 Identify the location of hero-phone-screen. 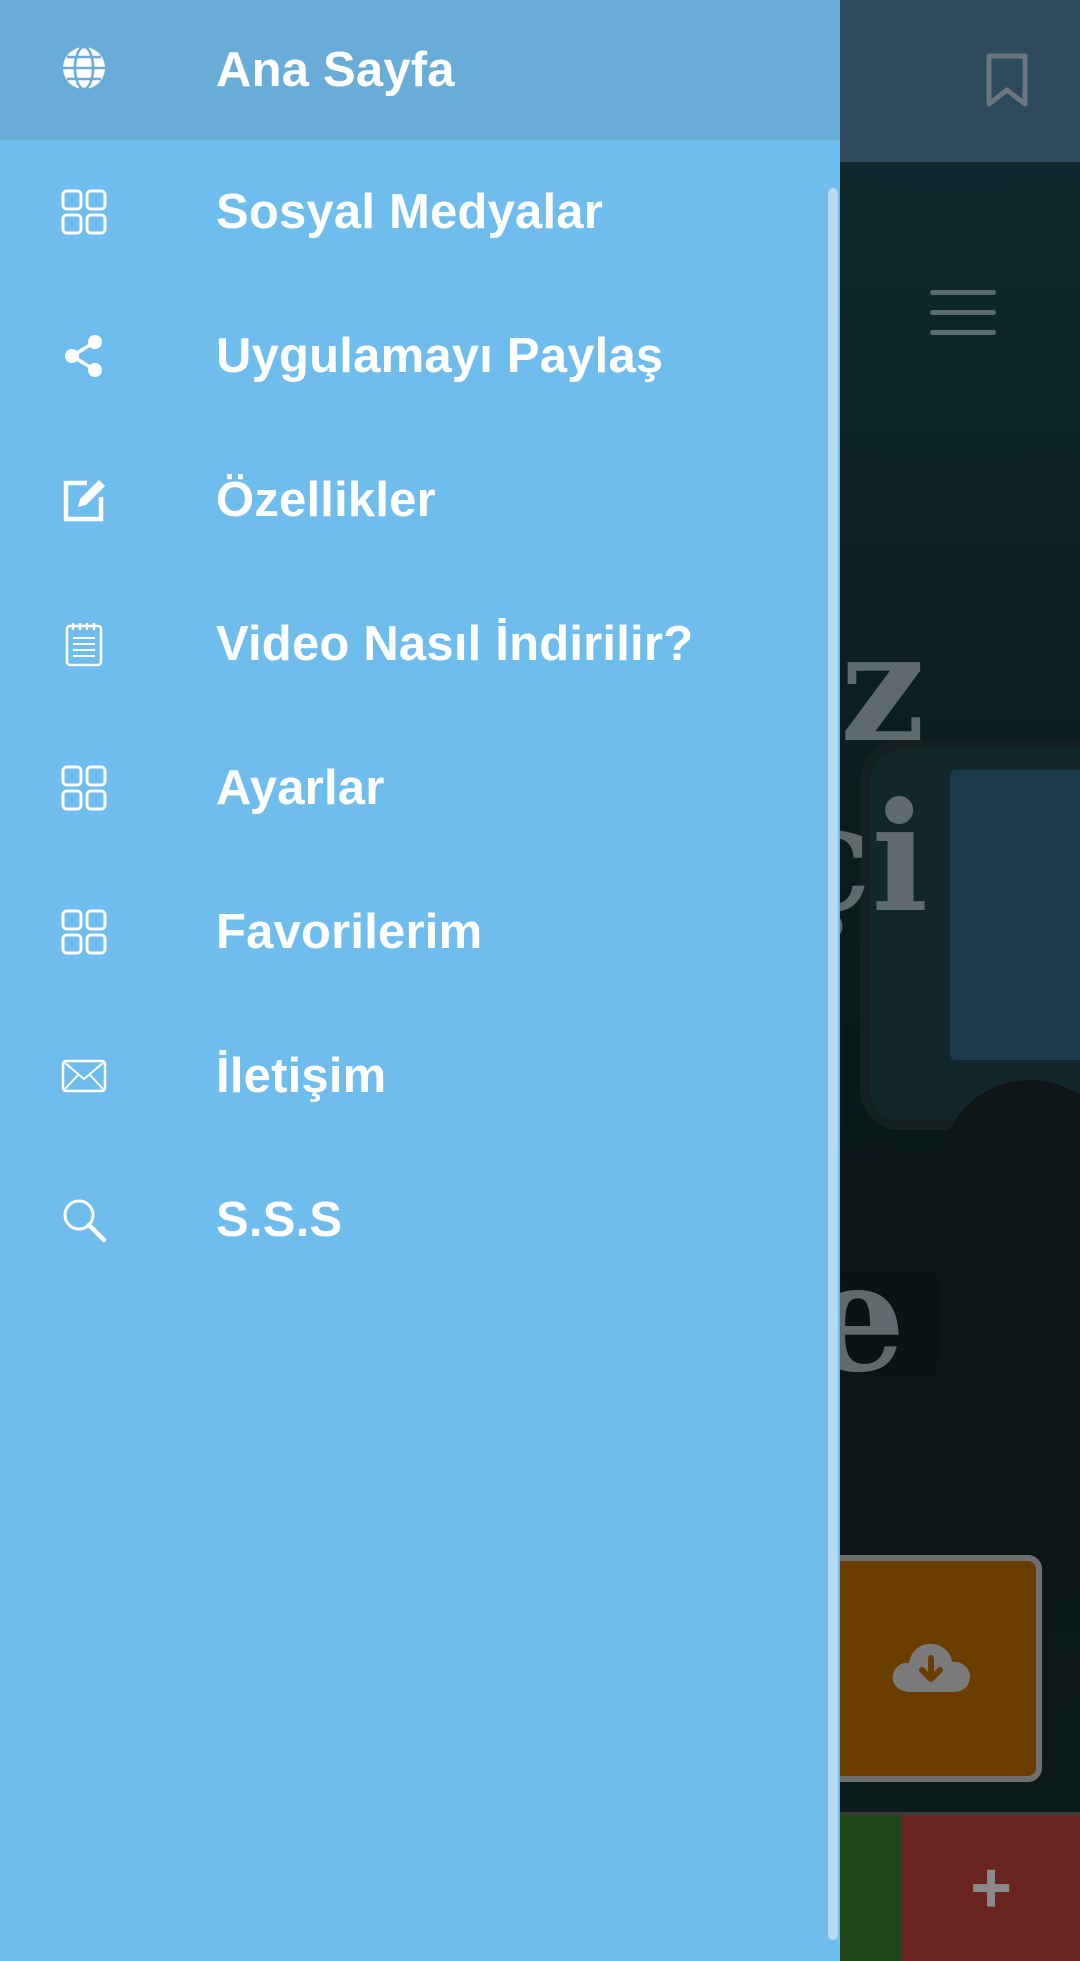
(1015, 915).